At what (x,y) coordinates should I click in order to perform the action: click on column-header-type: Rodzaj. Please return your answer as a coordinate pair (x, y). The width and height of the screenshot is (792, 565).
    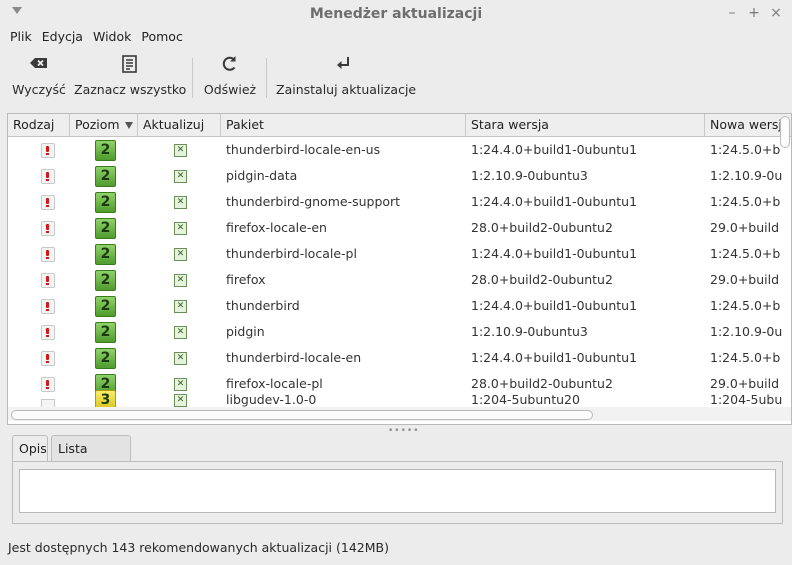
    Looking at the image, I should click on (39, 125).